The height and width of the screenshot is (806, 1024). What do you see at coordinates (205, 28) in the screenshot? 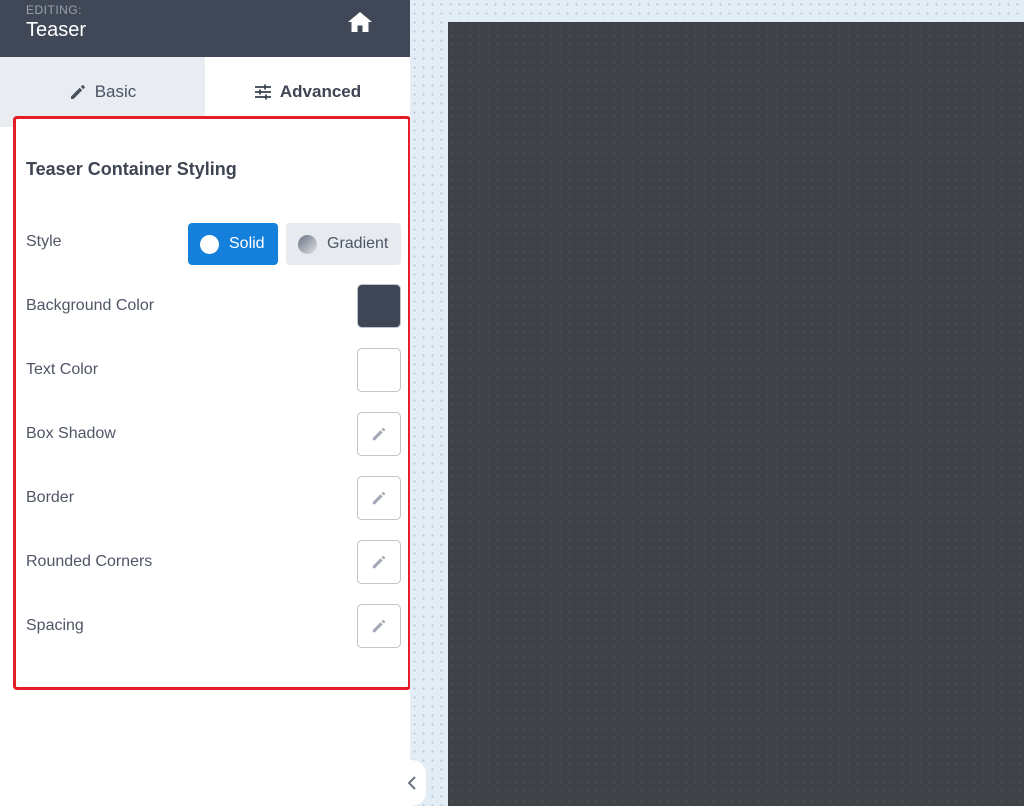
I see `editor-header: EDITING: Teaser` at bounding box center [205, 28].